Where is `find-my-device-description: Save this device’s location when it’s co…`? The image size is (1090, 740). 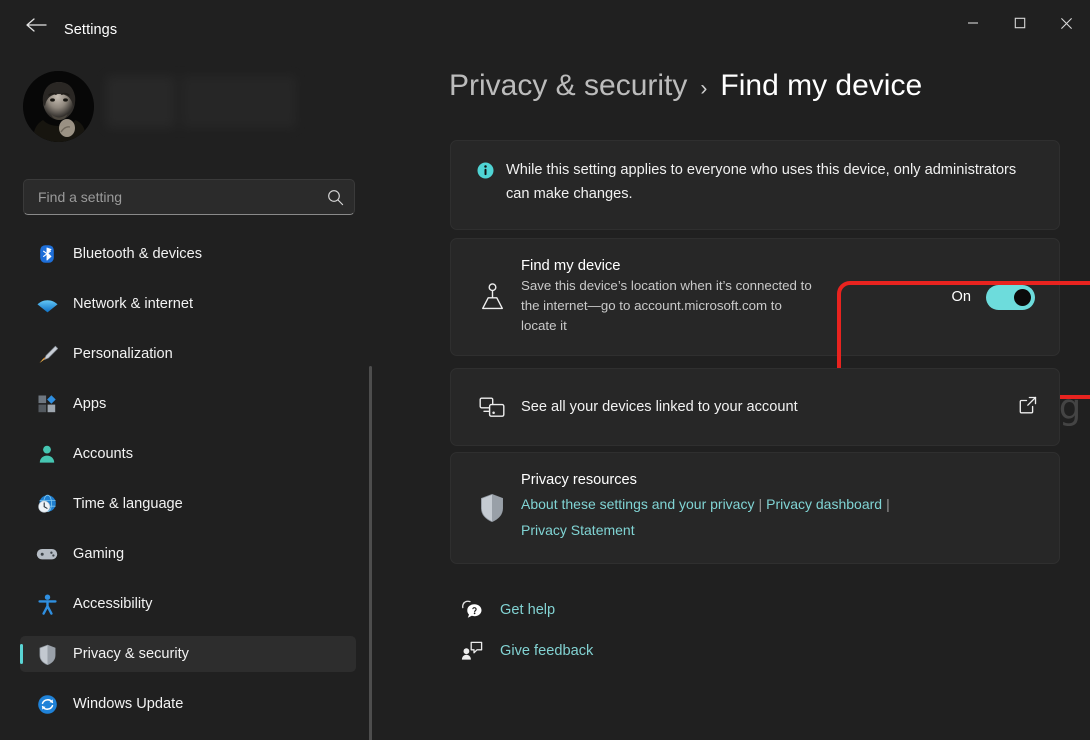 find-my-device-description: Save this device’s location when it’s co… is located at coordinates (666, 305).